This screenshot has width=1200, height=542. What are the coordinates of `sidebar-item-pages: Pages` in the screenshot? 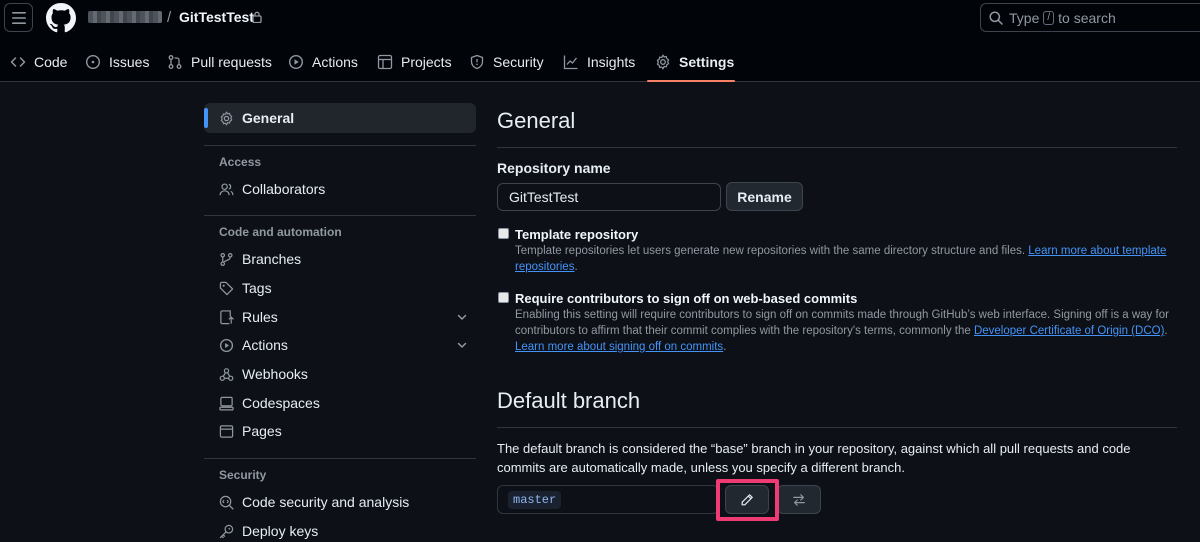 It's located at (340, 431).